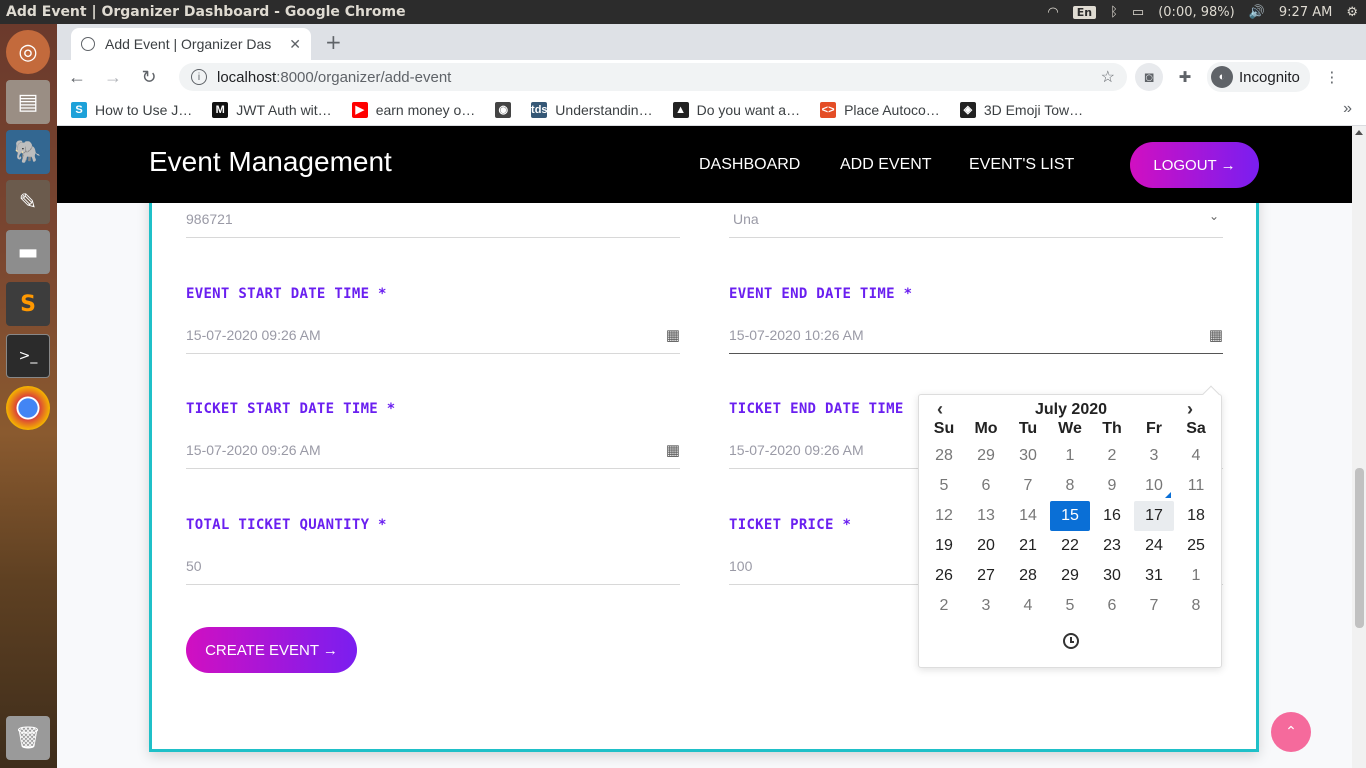 This screenshot has height=768, width=1366. I want to click on pgadmin-elephant-icon: 🐘, so click(28, 152).